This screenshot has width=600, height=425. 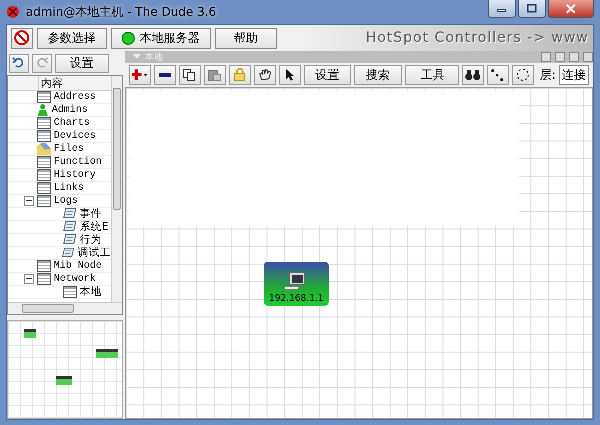 I want to click on banner-text: HotSpot Controllers -> www, so click(x=477, y=38).